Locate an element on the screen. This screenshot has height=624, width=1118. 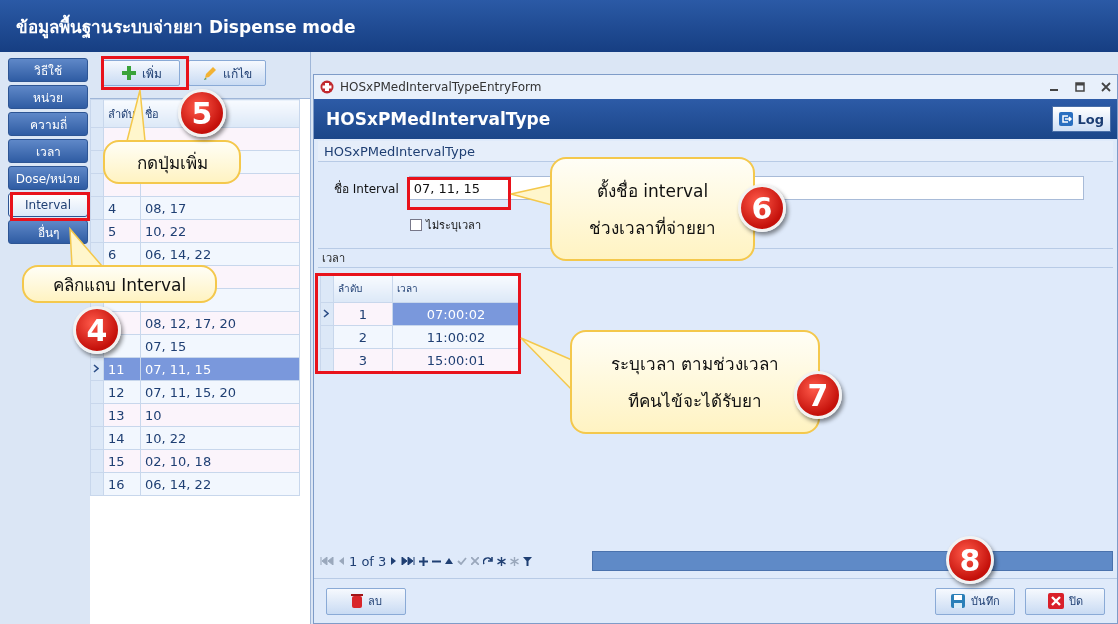
table-cell: 4 is located at coordinates (112, 208).